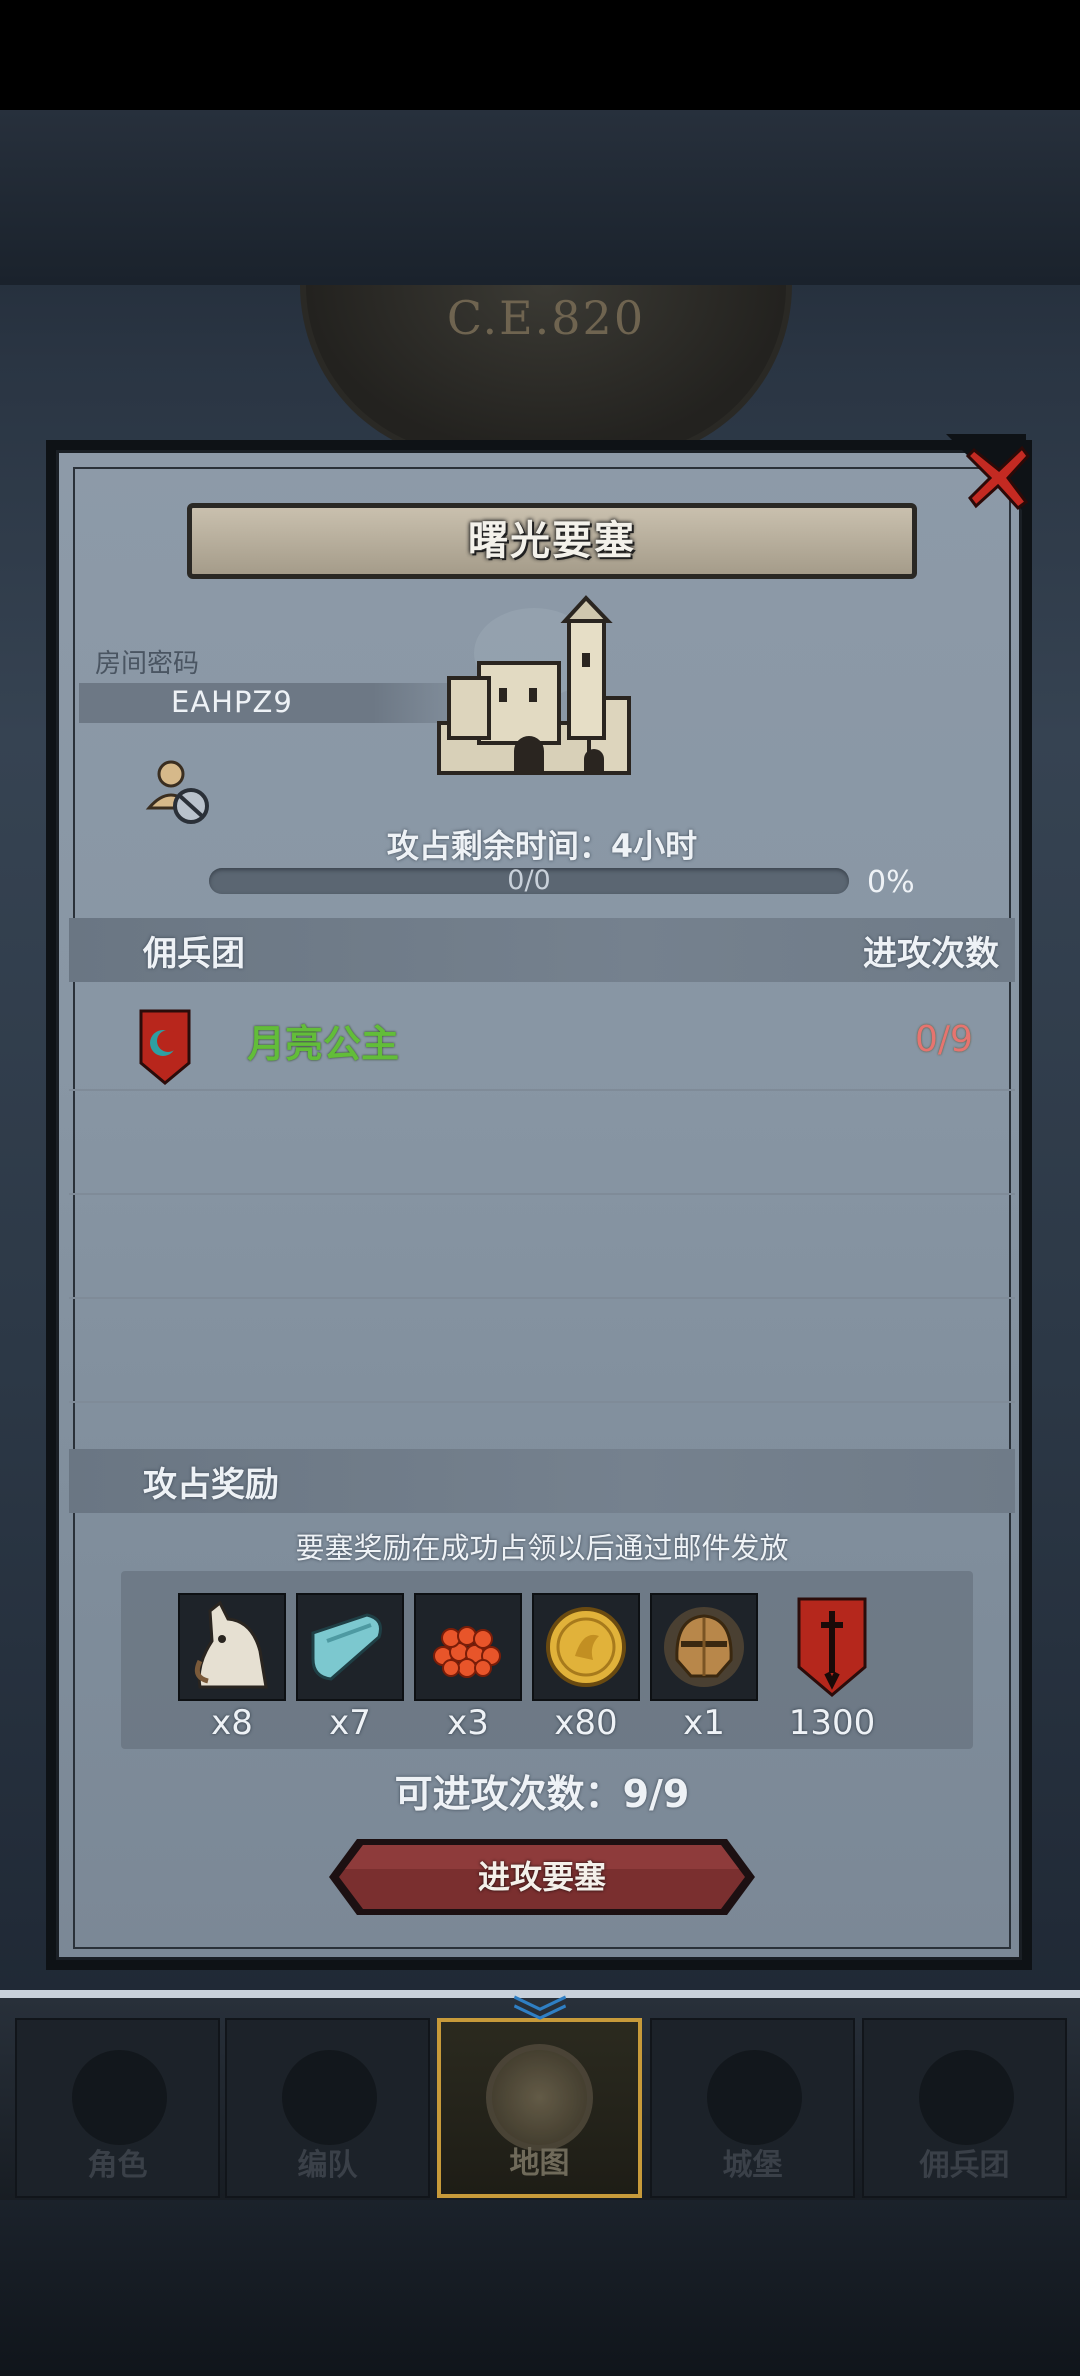 Image resolution: width=1080 pixels, height=2376 pixels. What do you see at coordinates (752, 2165) in the screenshot?
I see `nav-label: 城堡` at bounding box center [752, 2165].